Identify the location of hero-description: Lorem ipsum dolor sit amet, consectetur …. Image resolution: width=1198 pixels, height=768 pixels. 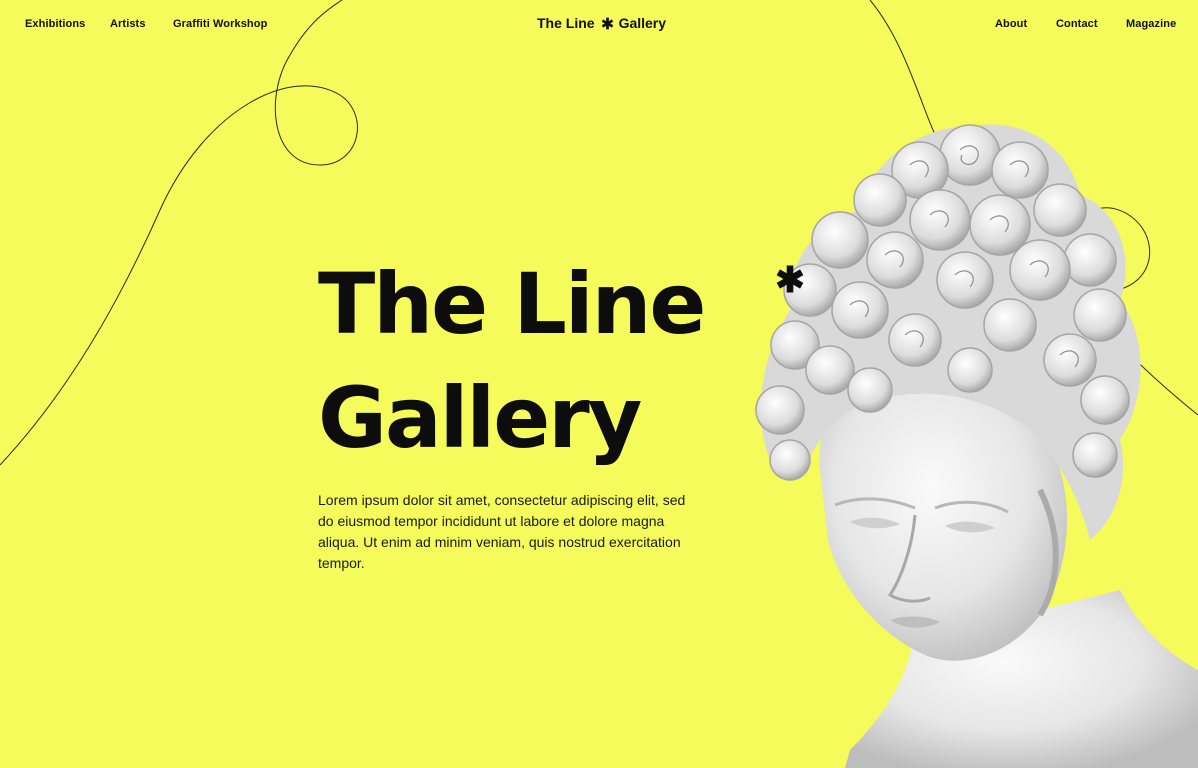
(502, 531).